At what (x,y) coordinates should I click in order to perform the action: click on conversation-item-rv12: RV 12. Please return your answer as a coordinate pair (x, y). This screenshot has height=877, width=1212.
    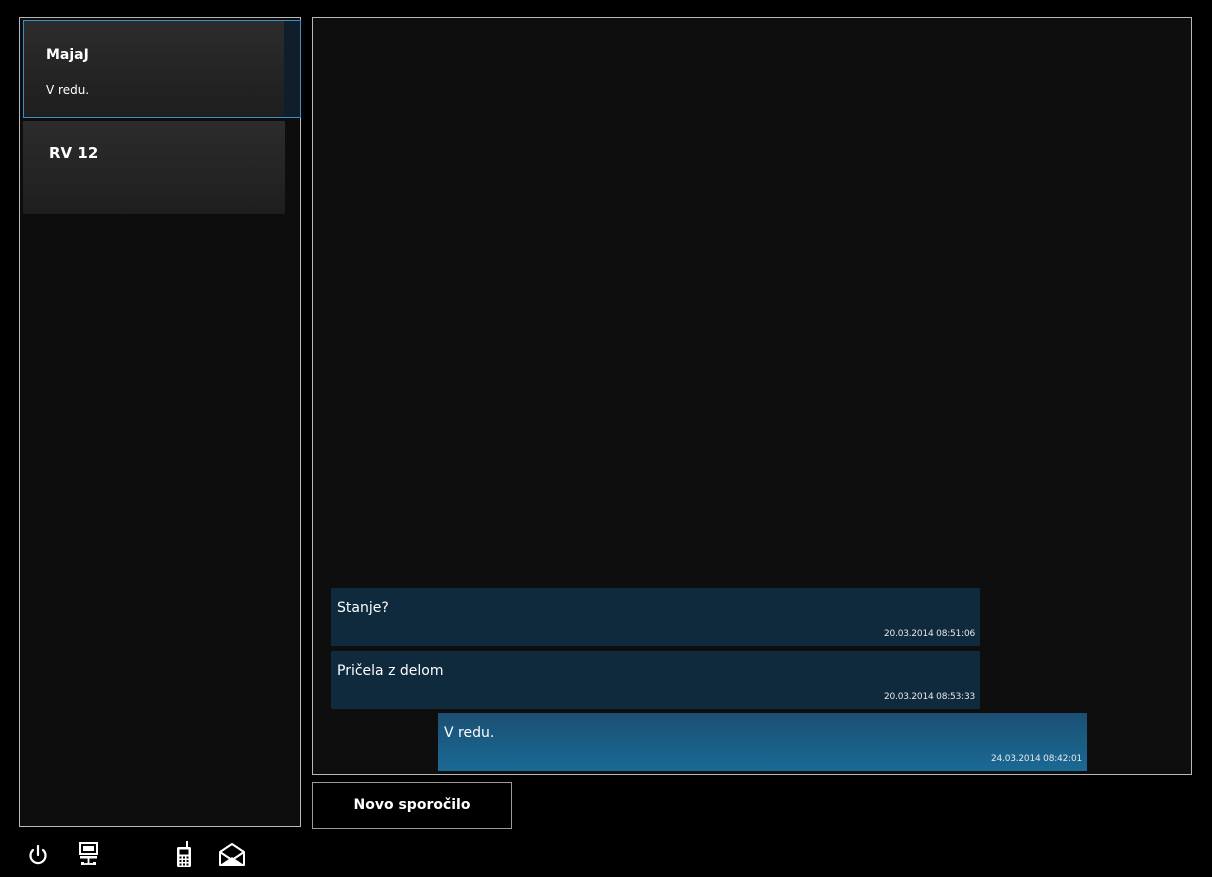
    Looking at the image, I should click on (162, 167).